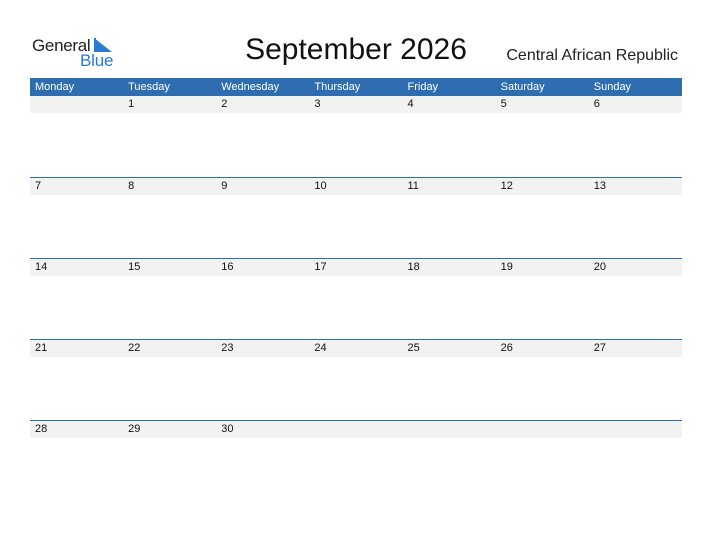 The image size is (712, 550). Describe the element at coordinates (356, 379) in the screenshot. I see `week-row-4: 21 22 23 24 25 26 27` at that location.